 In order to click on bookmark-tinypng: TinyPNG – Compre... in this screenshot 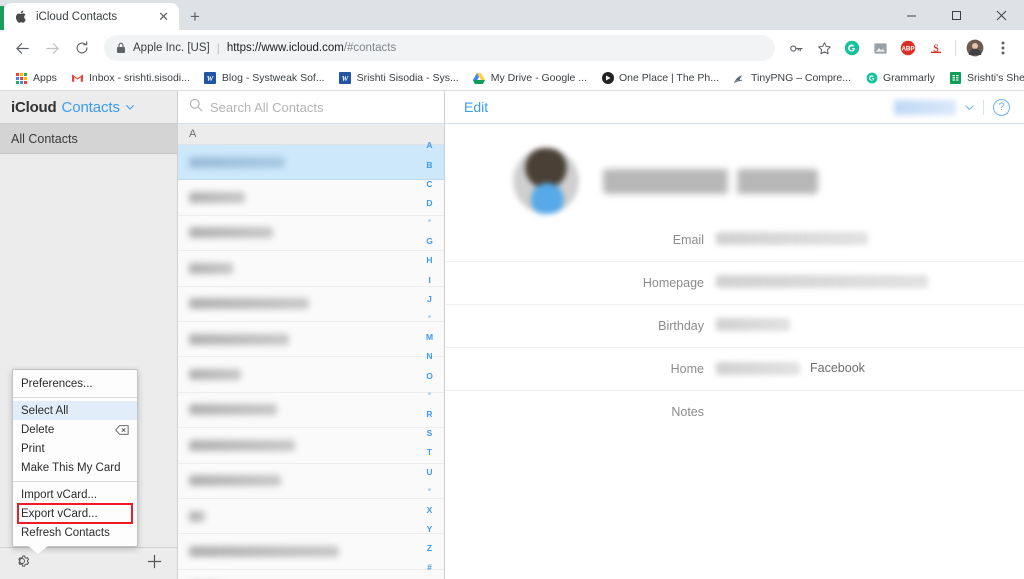, I will do `click(792, 78)`.